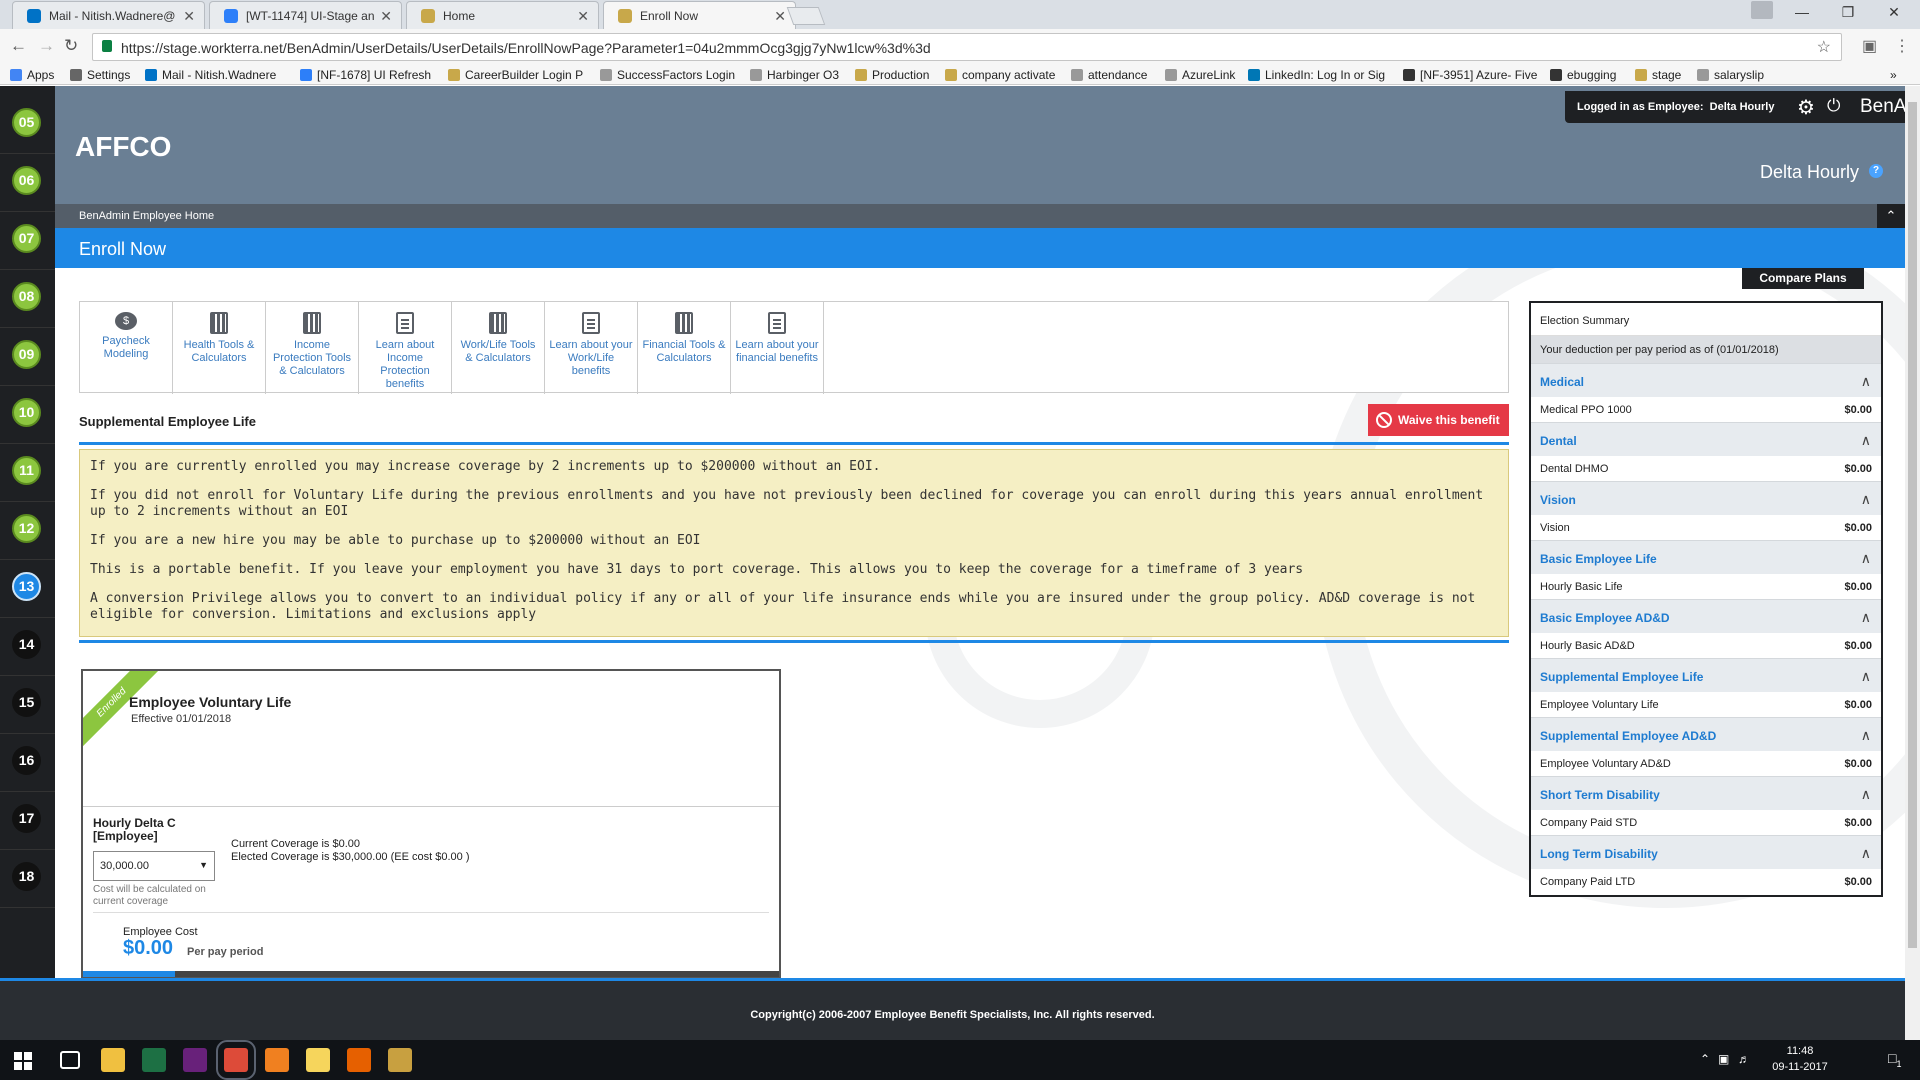 The width and height of the screenshot is (1920, 1080). I want to click on scrollbar-thumb, so click(1912, 525).